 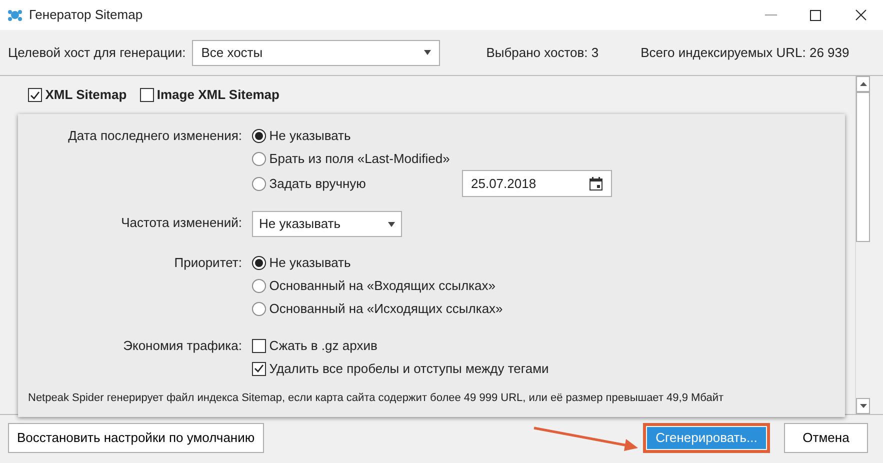 I want to click on sitemap-index-note: Netpeak Spider генерирует файл индекса Sitemap, если карта сайта содержит более 49 999 URL, или её размер превышает 49,9 Мбайт, so click(x=376, y=398).